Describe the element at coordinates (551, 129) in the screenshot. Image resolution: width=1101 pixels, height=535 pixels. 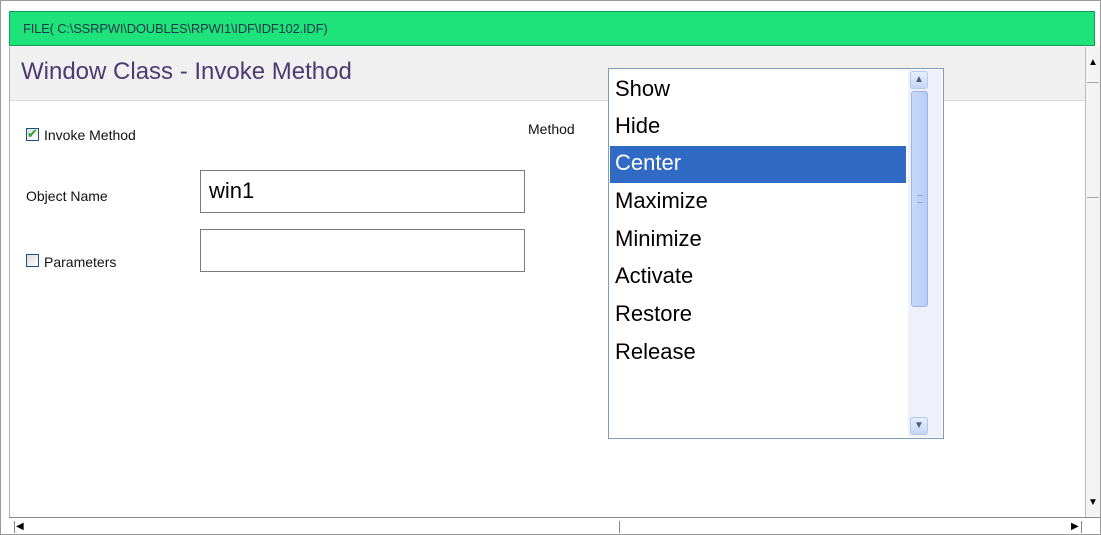
I see `method-label: Method` at that location.